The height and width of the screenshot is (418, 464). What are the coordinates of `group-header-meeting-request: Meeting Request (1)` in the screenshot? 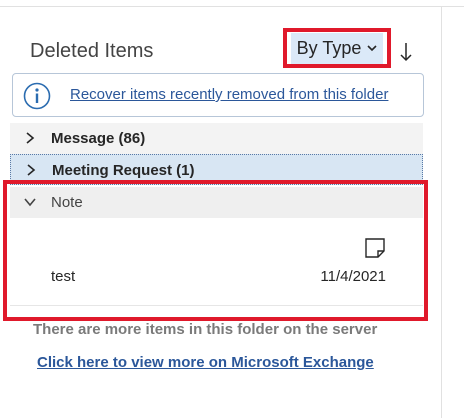 It's located at (216, 169).